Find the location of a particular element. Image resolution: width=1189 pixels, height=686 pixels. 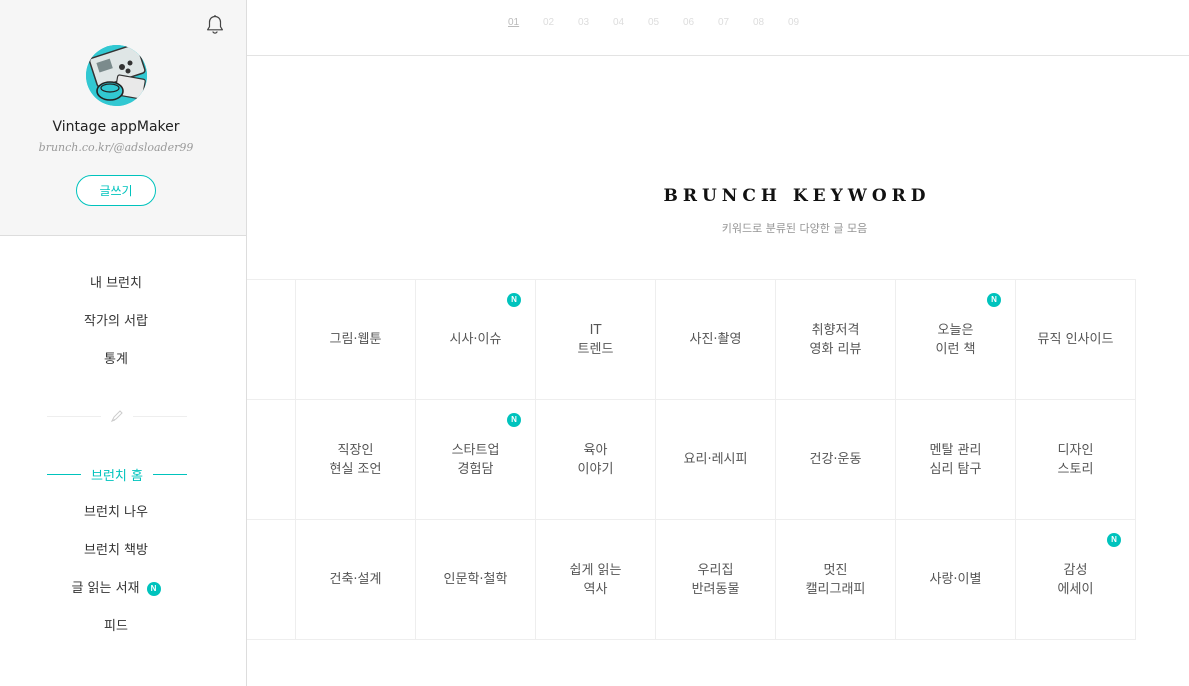

keyword-label: 경험담 is located at coordinates (475, 469).